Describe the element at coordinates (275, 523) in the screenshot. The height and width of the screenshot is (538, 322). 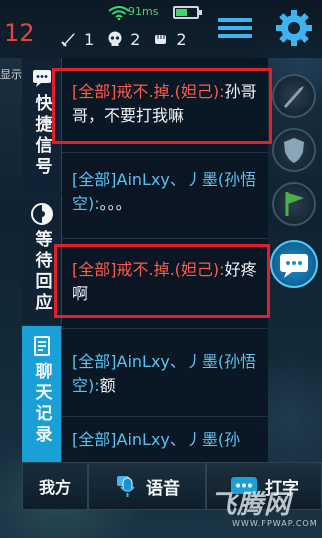
I see `watermark-url: WWW.FPWAP.COM` at that location.